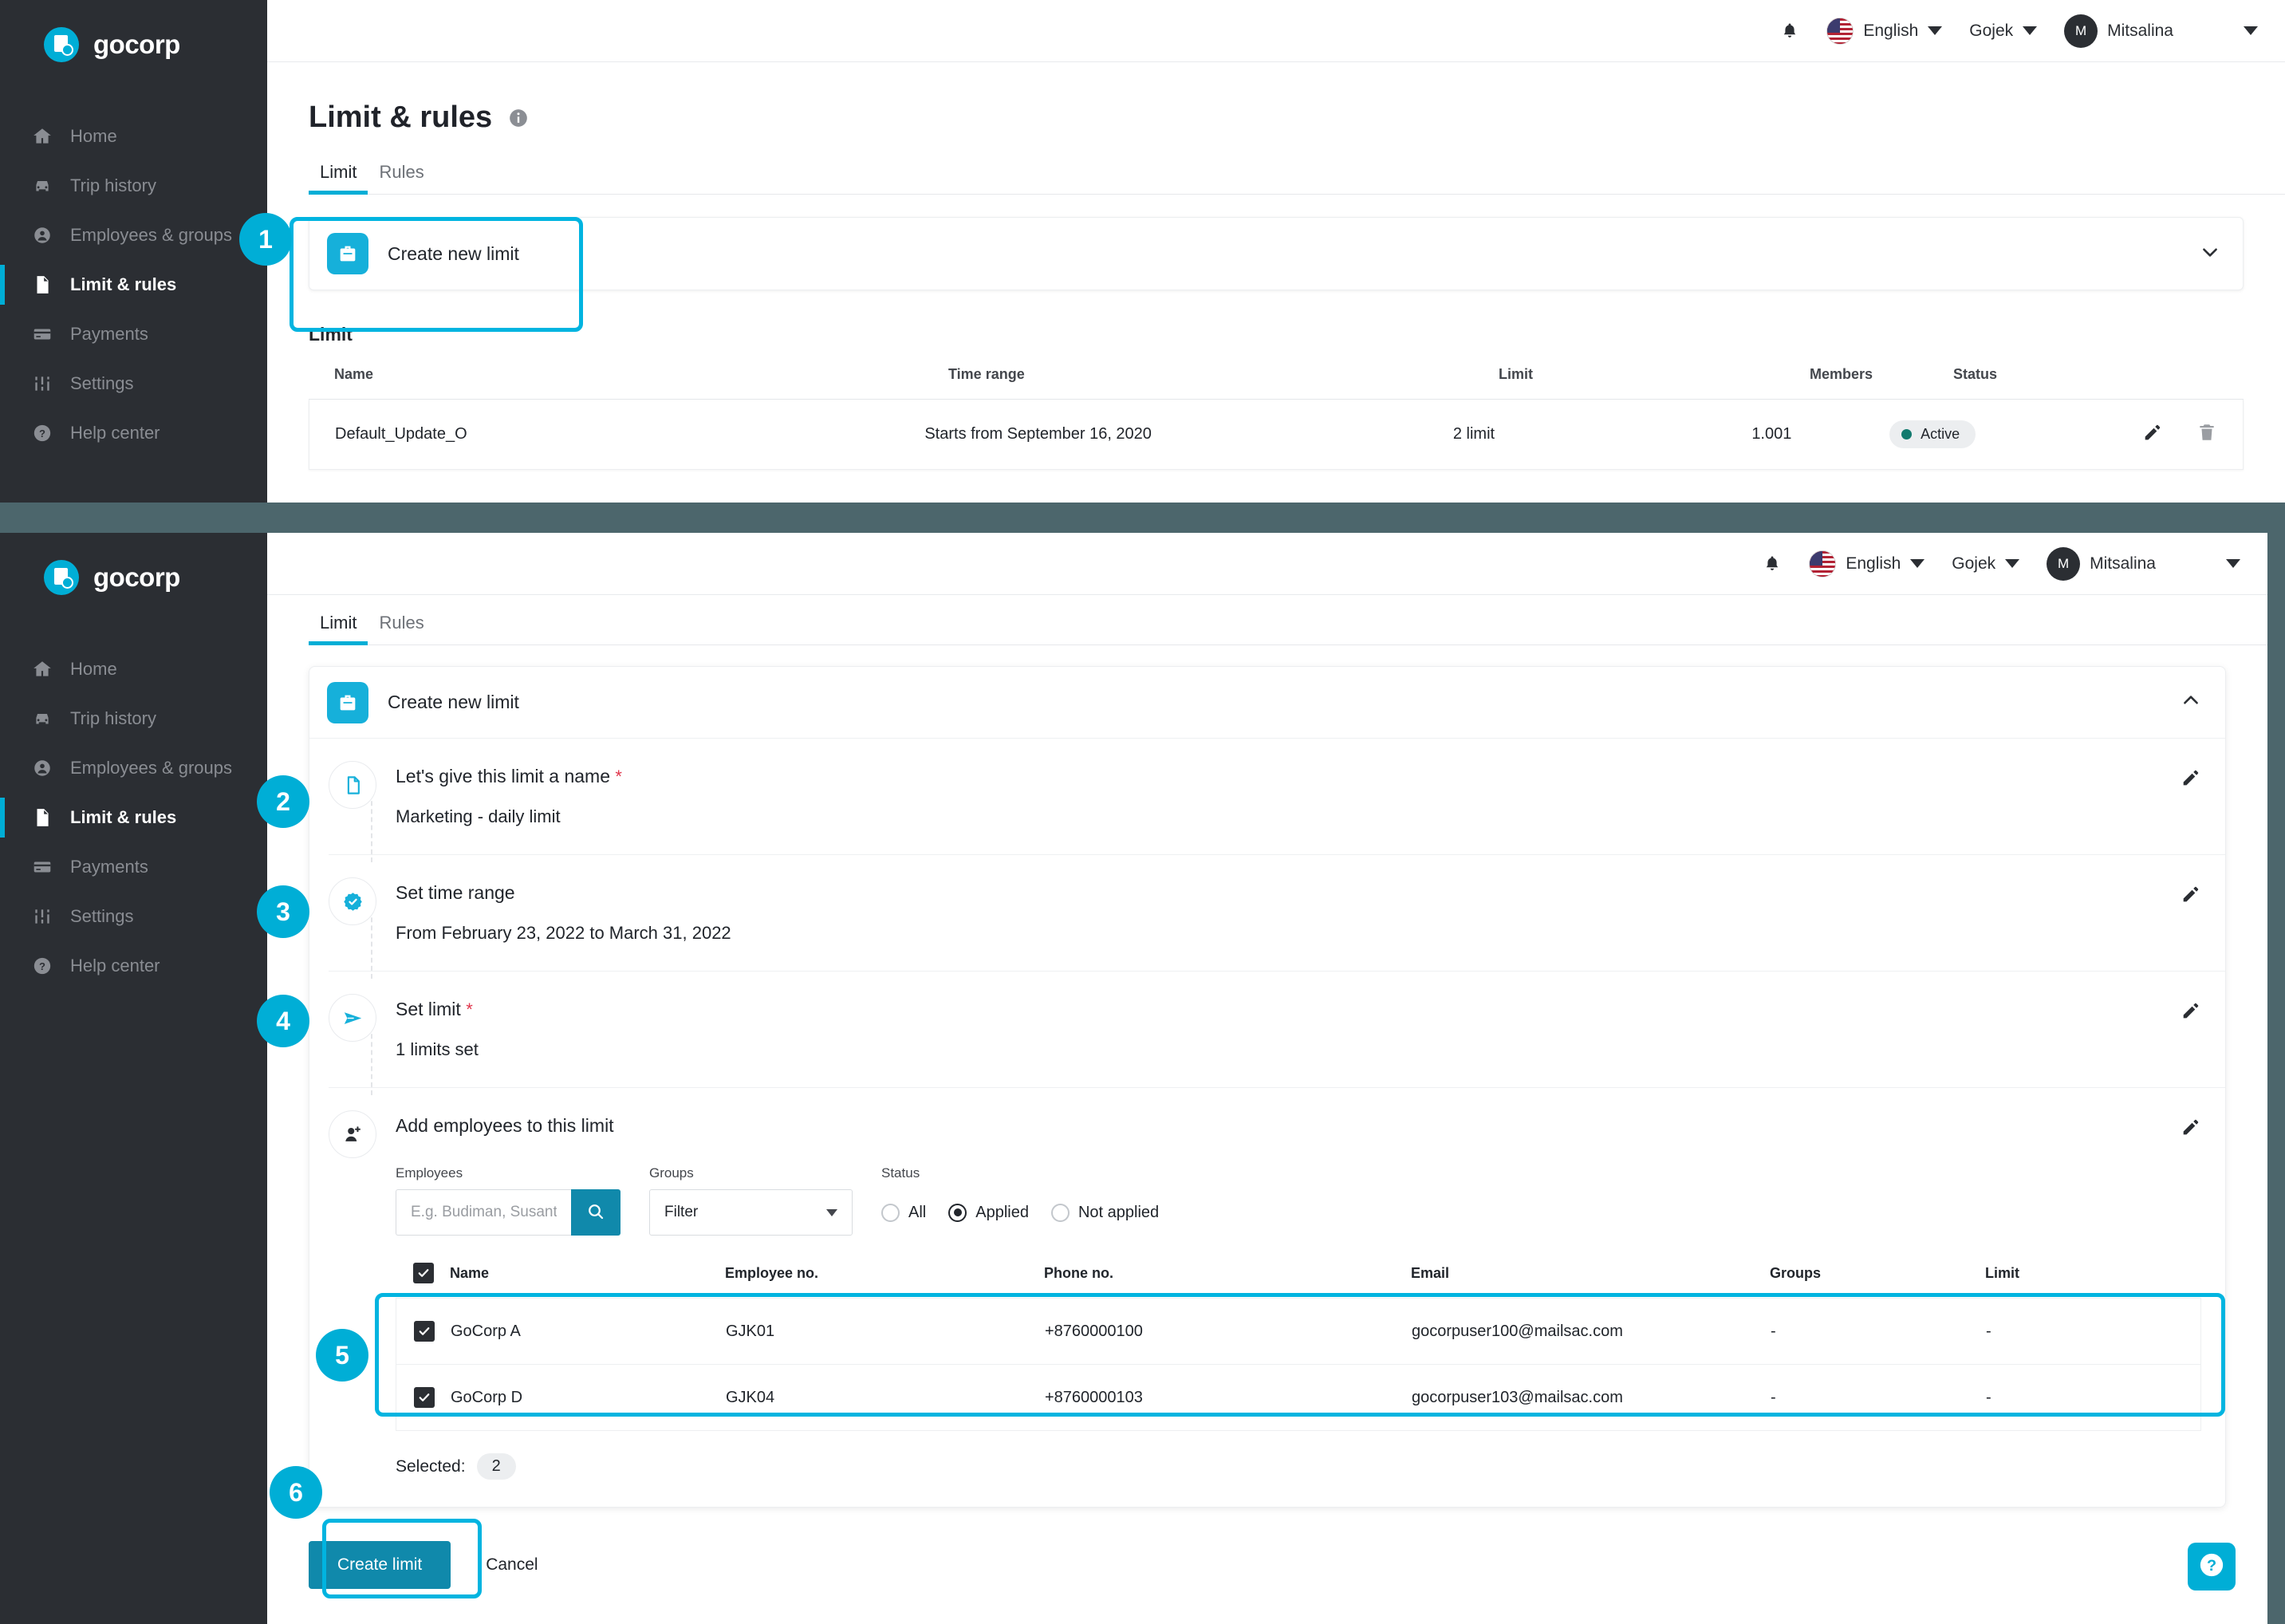 The width and height of the screenshot is (2285, 1624). What do you see at coordinates (595, 1213) in the screenshot?
I see `search-button` at bounding box center [595, 1213].